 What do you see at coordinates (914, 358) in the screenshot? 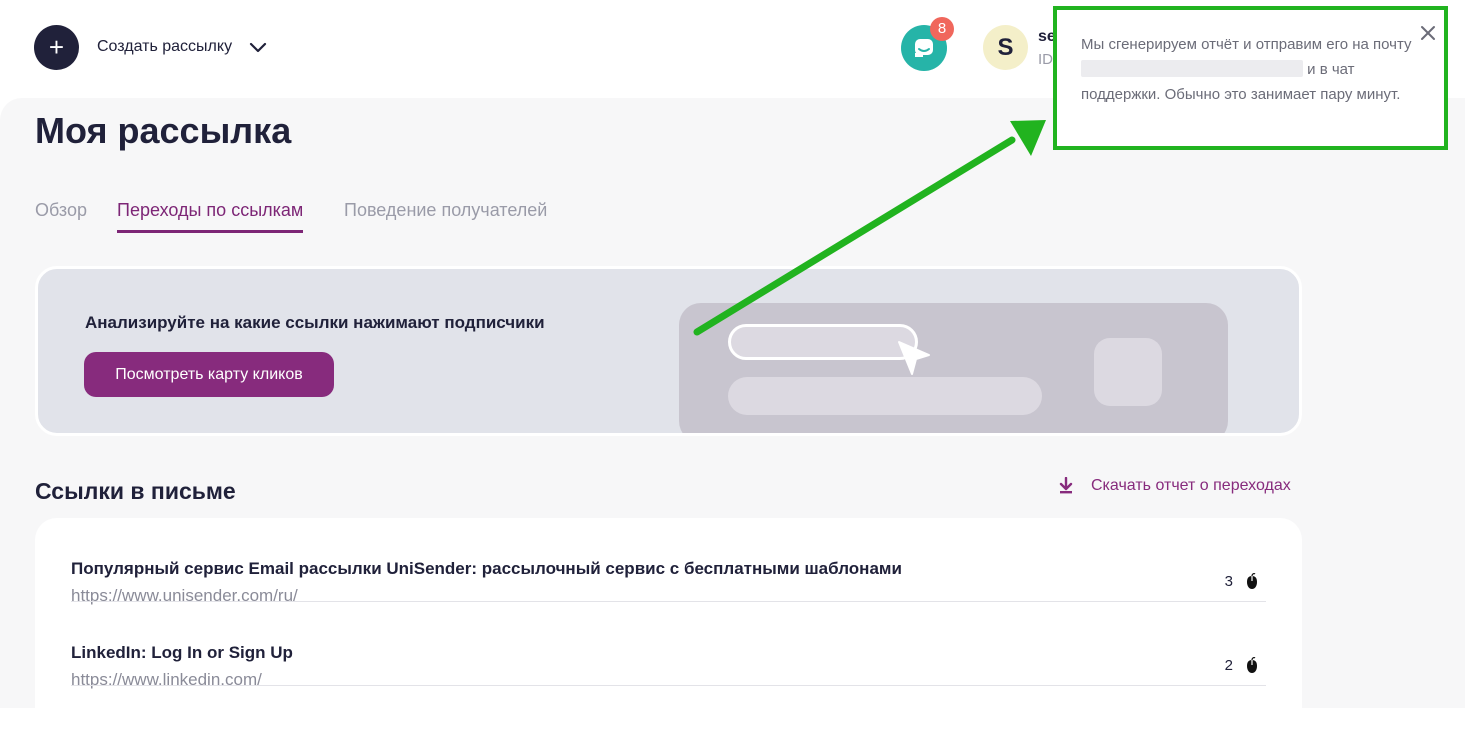
I see `cursor-icon` at bounding box center [914, 358].